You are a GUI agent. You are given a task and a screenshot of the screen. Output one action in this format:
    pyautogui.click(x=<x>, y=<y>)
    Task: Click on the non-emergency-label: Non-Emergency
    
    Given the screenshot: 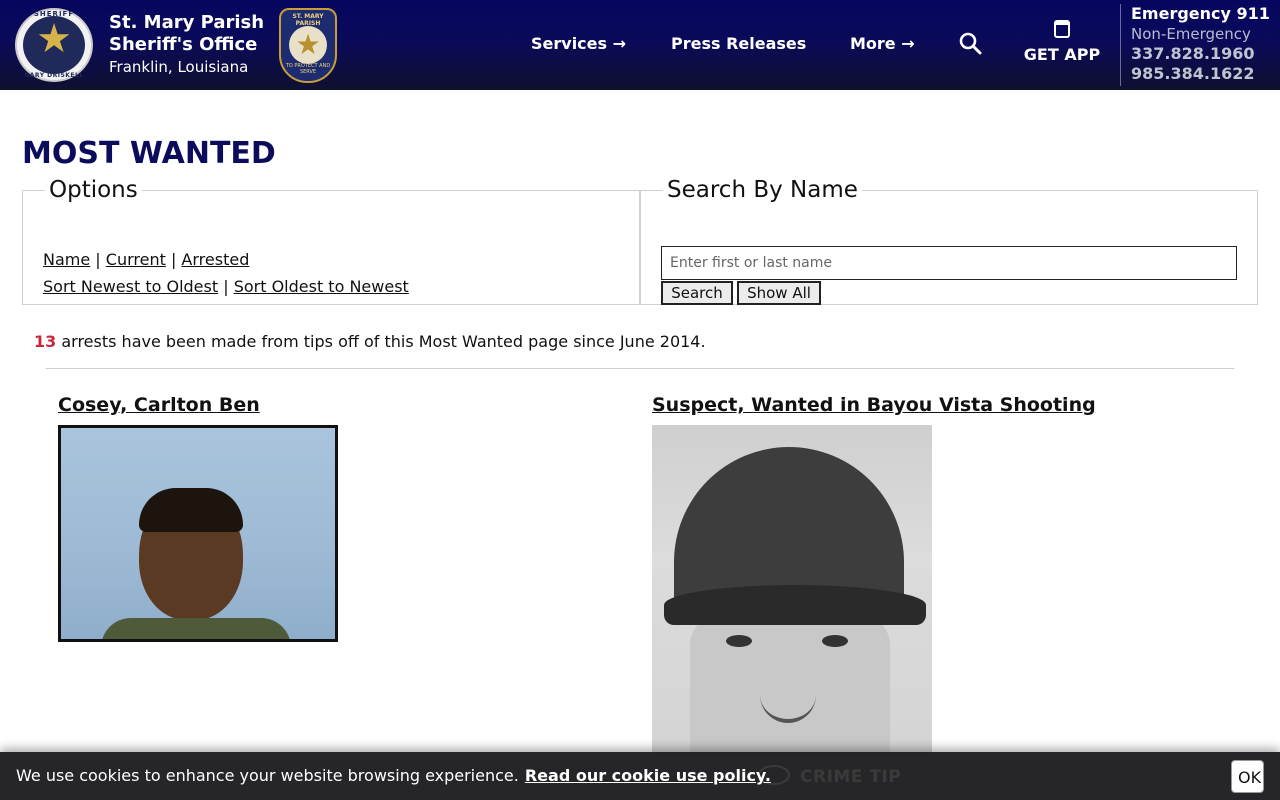 What is the action you would take?
    pyautogui.click(x=1191, y=34)
    